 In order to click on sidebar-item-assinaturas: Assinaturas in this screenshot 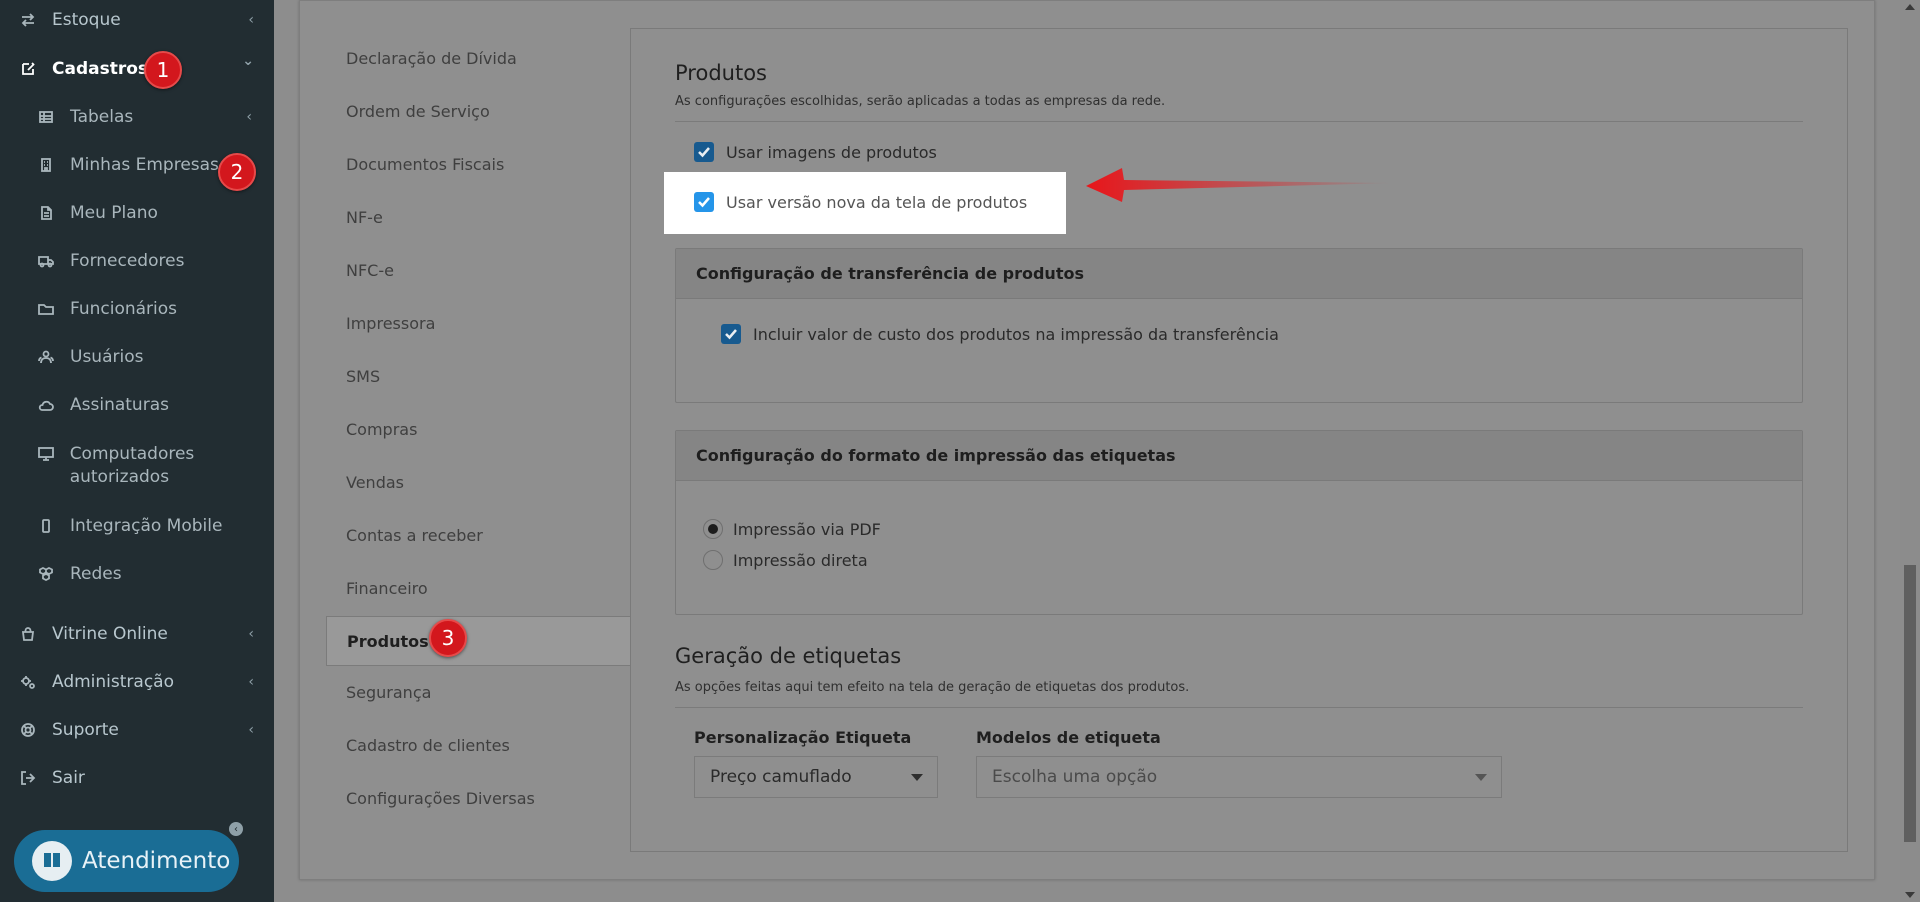, I will do `click(148, 405)`.